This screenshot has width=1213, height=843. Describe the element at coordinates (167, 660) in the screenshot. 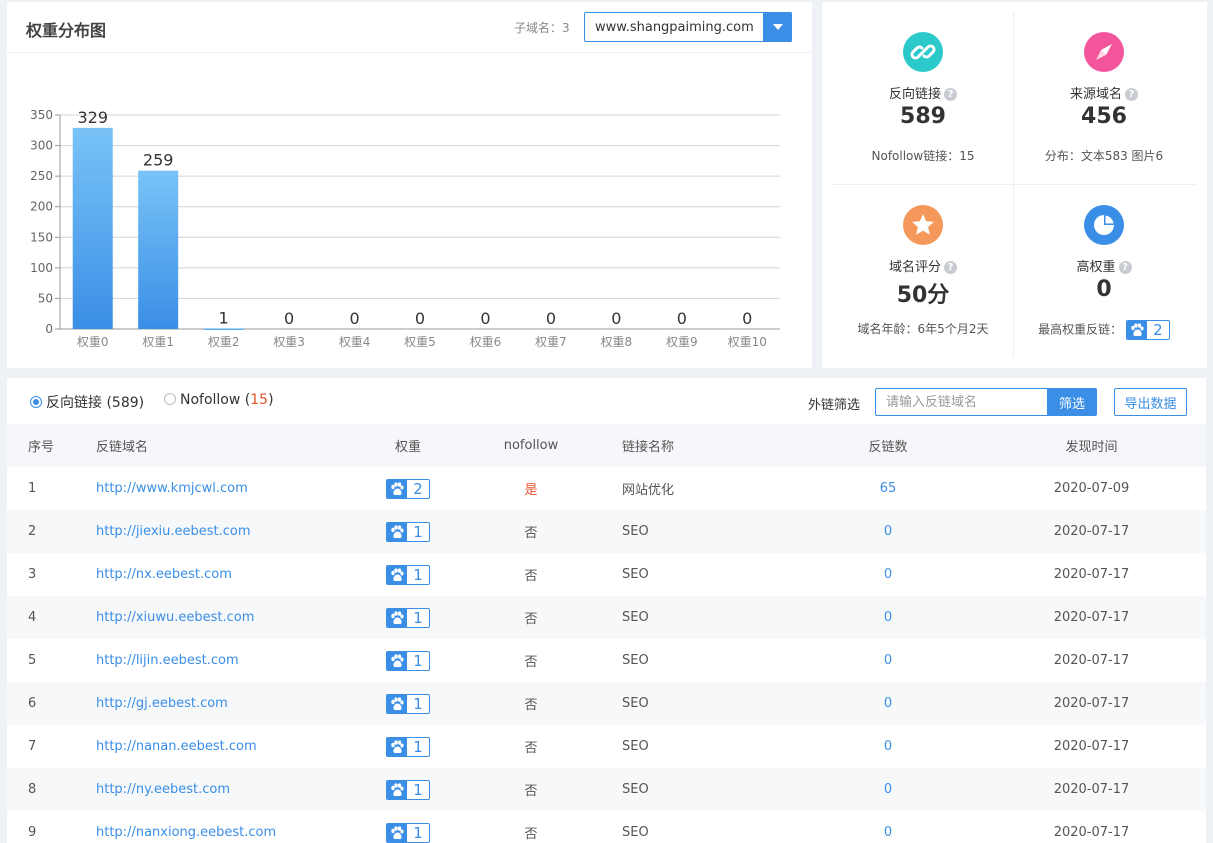

I see `row-domain-link: http://lijin.eebest.com` at that location.